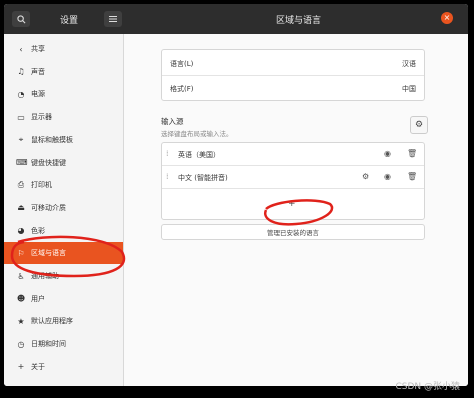  Describe the element at coordinates (427, 387) in the screenshot. I see `watermark: CSDN @张小猿` at that location.